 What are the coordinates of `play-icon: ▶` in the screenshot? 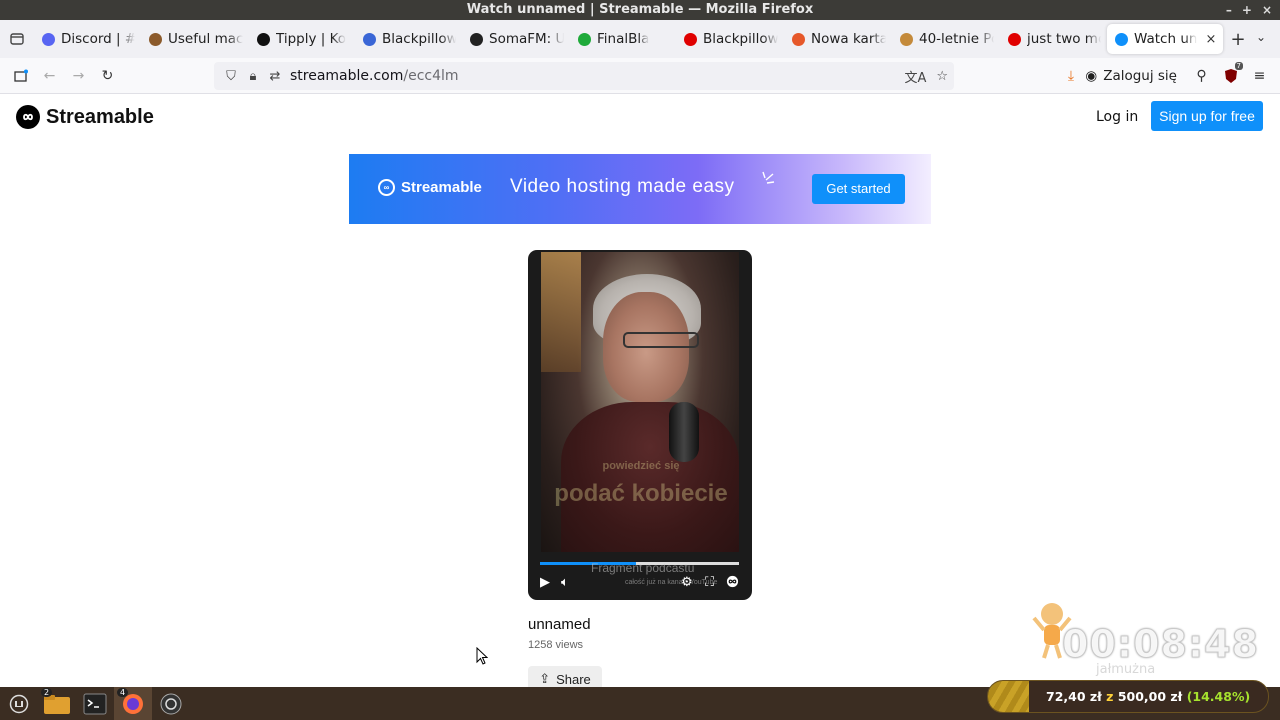 It's located at (545, 582).